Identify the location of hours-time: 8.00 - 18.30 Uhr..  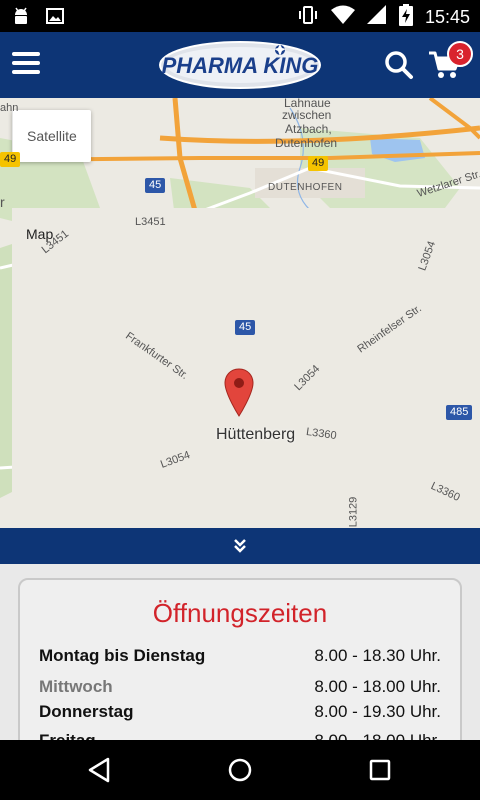
(377, 655).